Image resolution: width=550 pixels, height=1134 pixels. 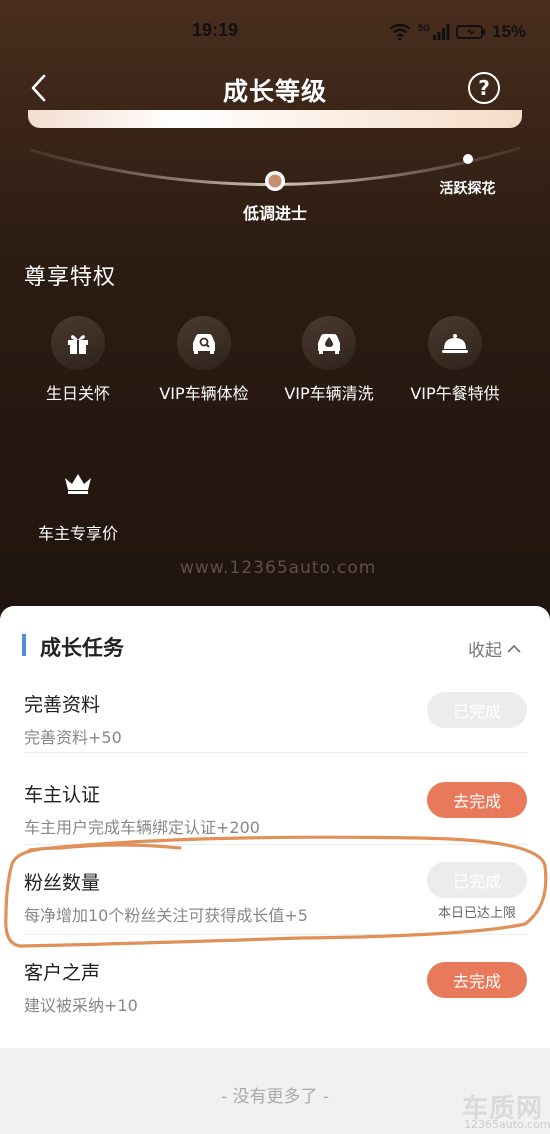 What do you see at coordinates (275, 30) in the screenshot?
I see `status-bar: 19:19 5G 15%` at bounding box center [275, 30].